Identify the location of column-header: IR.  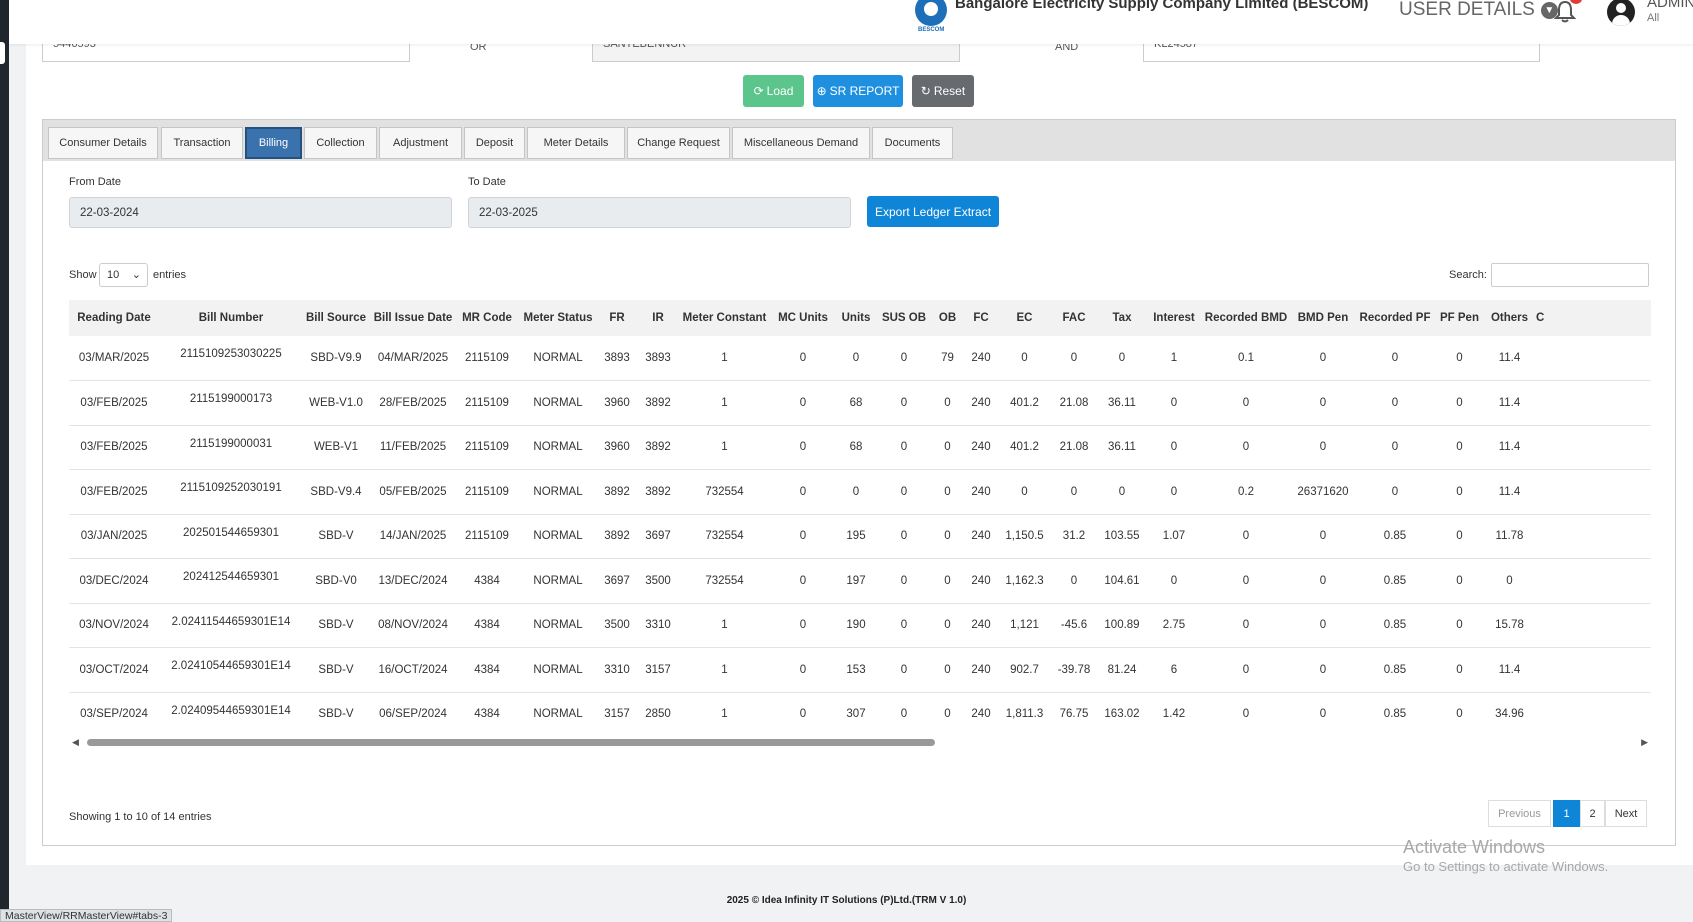
(658, 318).